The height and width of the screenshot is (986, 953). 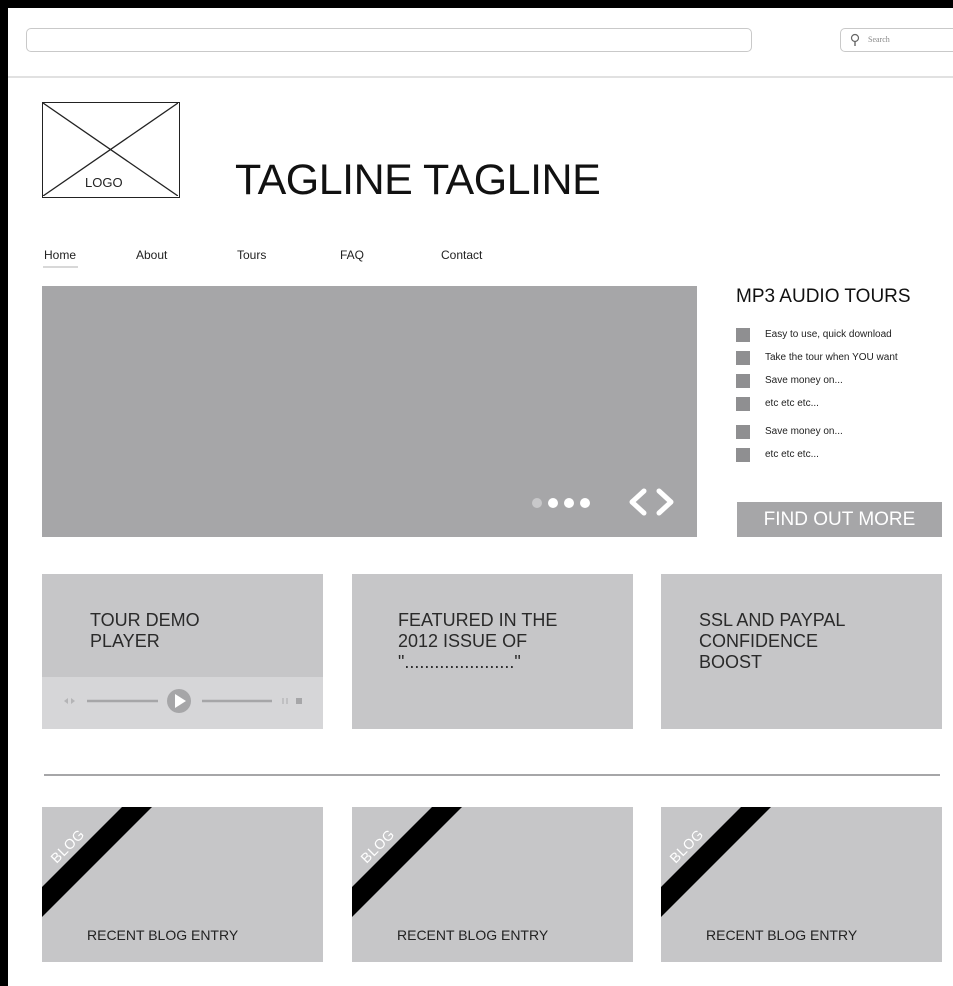 I want to click on nav-item-tours: Tours, so click(x=251, y=255).